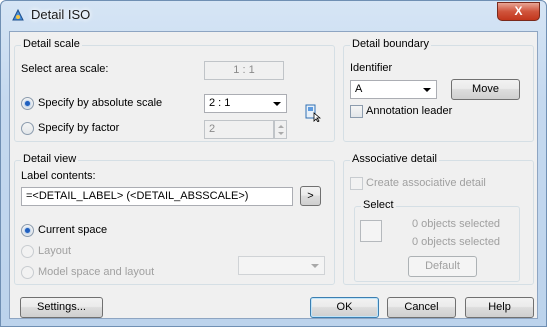  I want to click on detail-view-title: Detail view, so click(50, 159).